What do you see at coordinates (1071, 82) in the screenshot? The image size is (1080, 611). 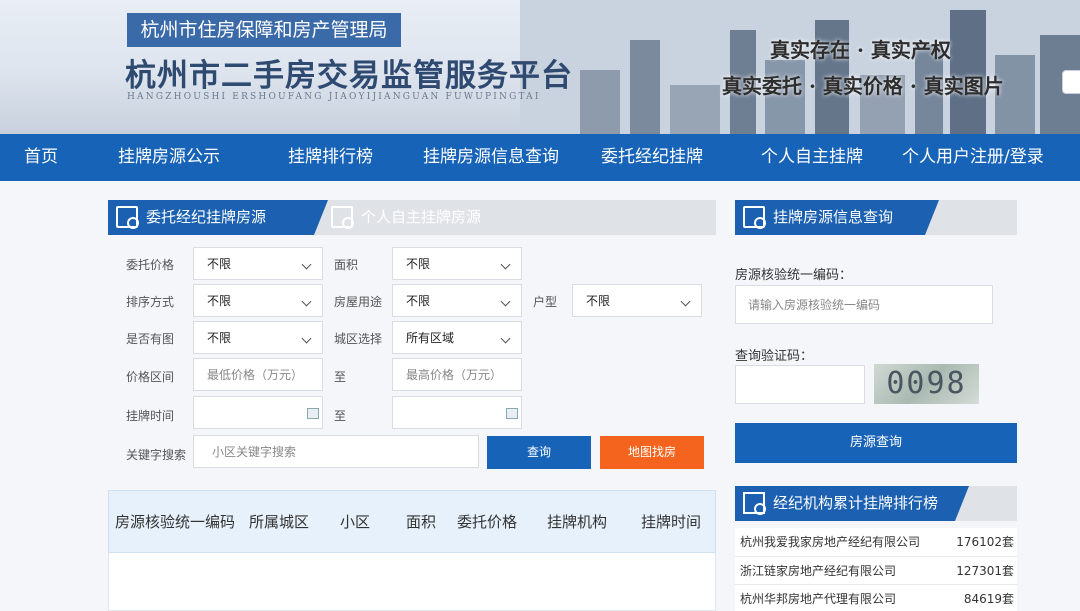 I see `phone-icon` at bounding box center [1071, 82].